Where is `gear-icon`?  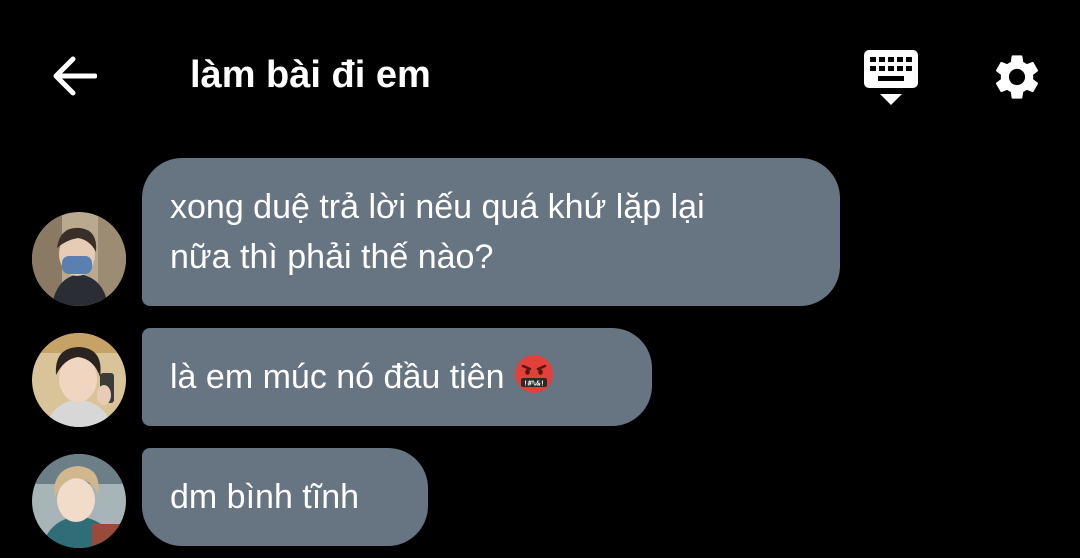 gear-icon is located at coordinates (1017, 77).